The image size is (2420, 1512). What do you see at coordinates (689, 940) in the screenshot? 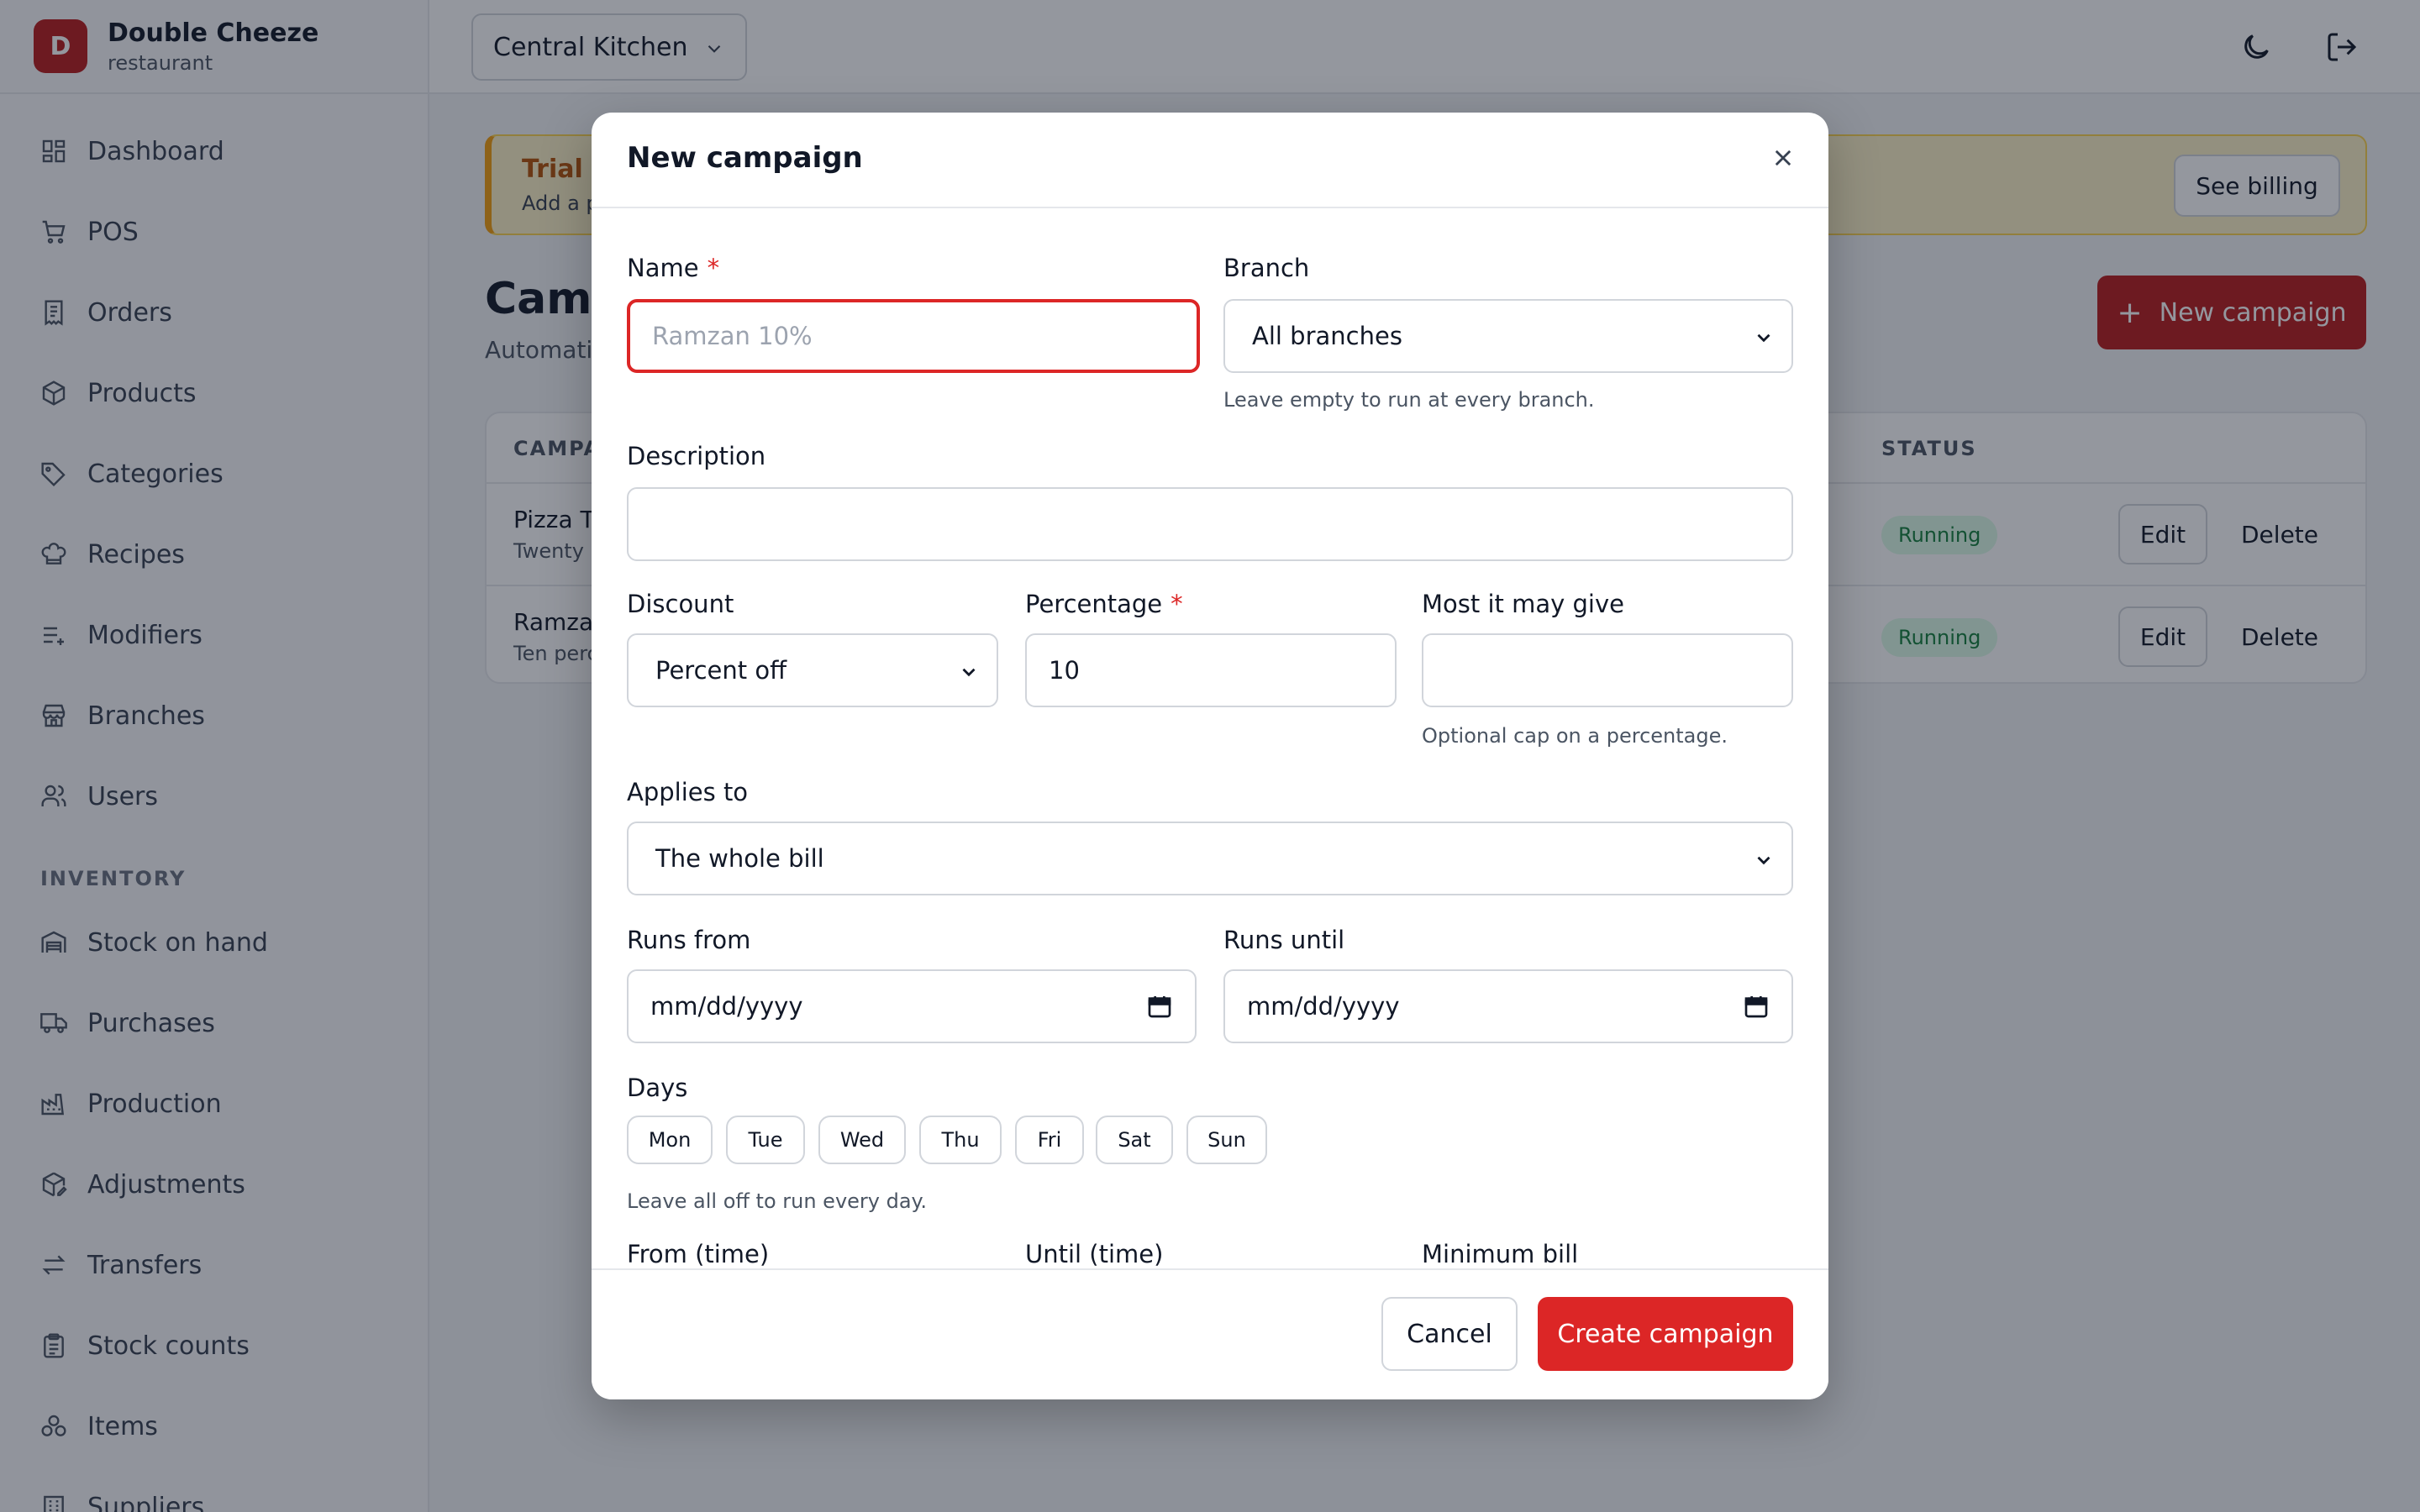
I see `runs-from-label: Runs from` at bounding box center [689, 940].